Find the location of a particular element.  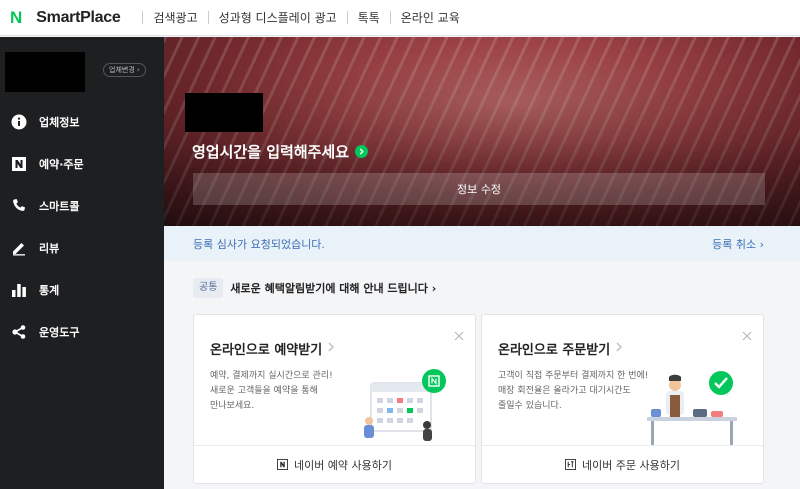

announcement-link: 공통 새로운 혜택알림받기에 대해 안내 드립니다 › is located at coordinates (314, 288).